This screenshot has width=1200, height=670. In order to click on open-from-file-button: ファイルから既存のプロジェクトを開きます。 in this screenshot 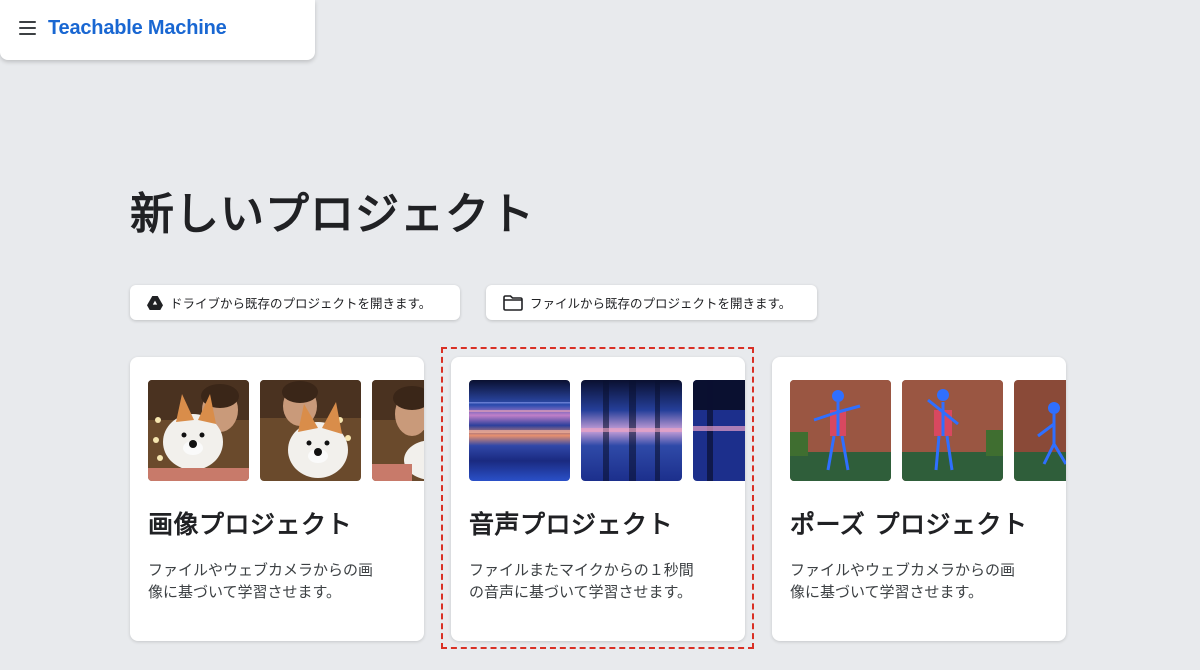, I will do `click(651, 302)`.